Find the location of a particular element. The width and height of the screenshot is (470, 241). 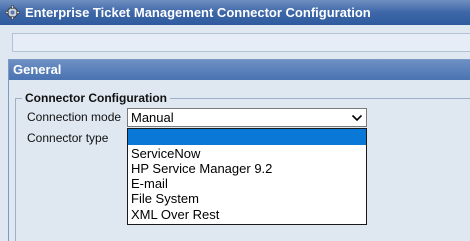

connection-mode-select: Manual is located at coordinates (247, 117).